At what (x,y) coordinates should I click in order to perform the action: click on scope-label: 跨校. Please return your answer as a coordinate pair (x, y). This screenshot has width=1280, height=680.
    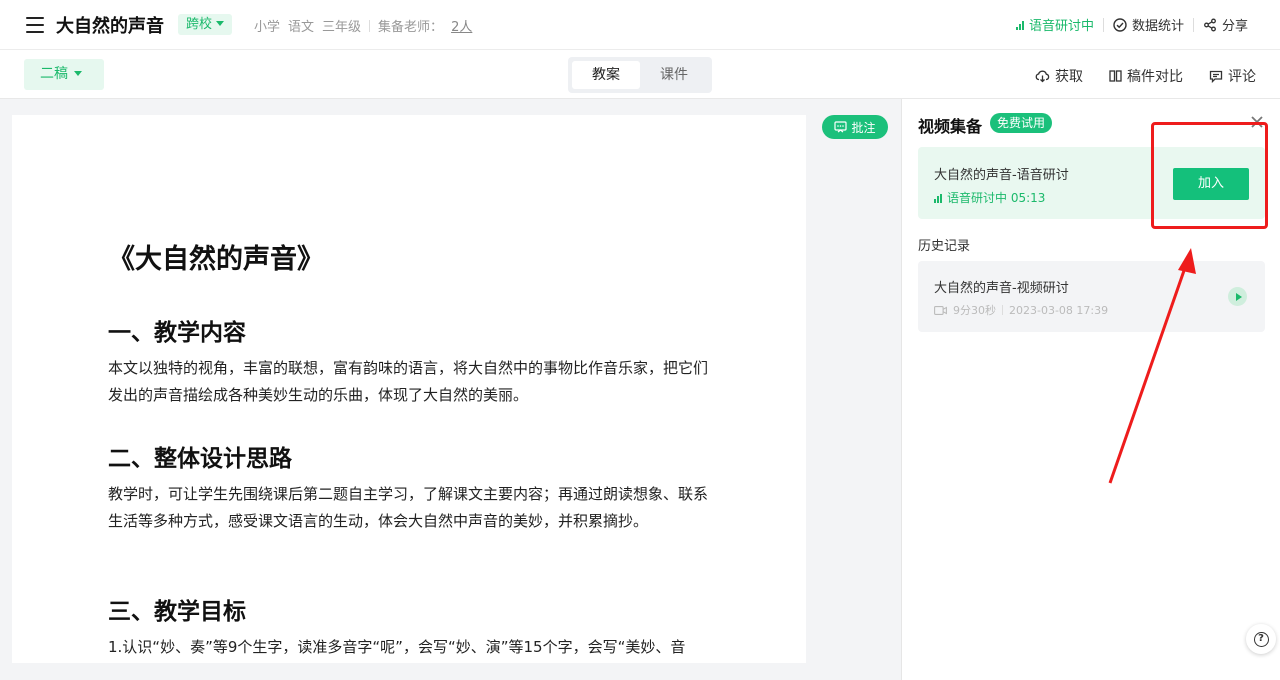
    Looking at the image, I should click on (199, 24).